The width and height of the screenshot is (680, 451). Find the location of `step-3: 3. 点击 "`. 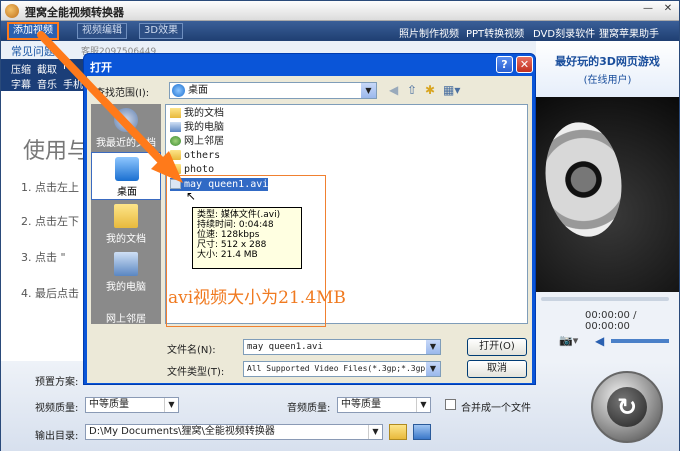

step-3: 3. 点击 " is located at coordinates (43, 257).